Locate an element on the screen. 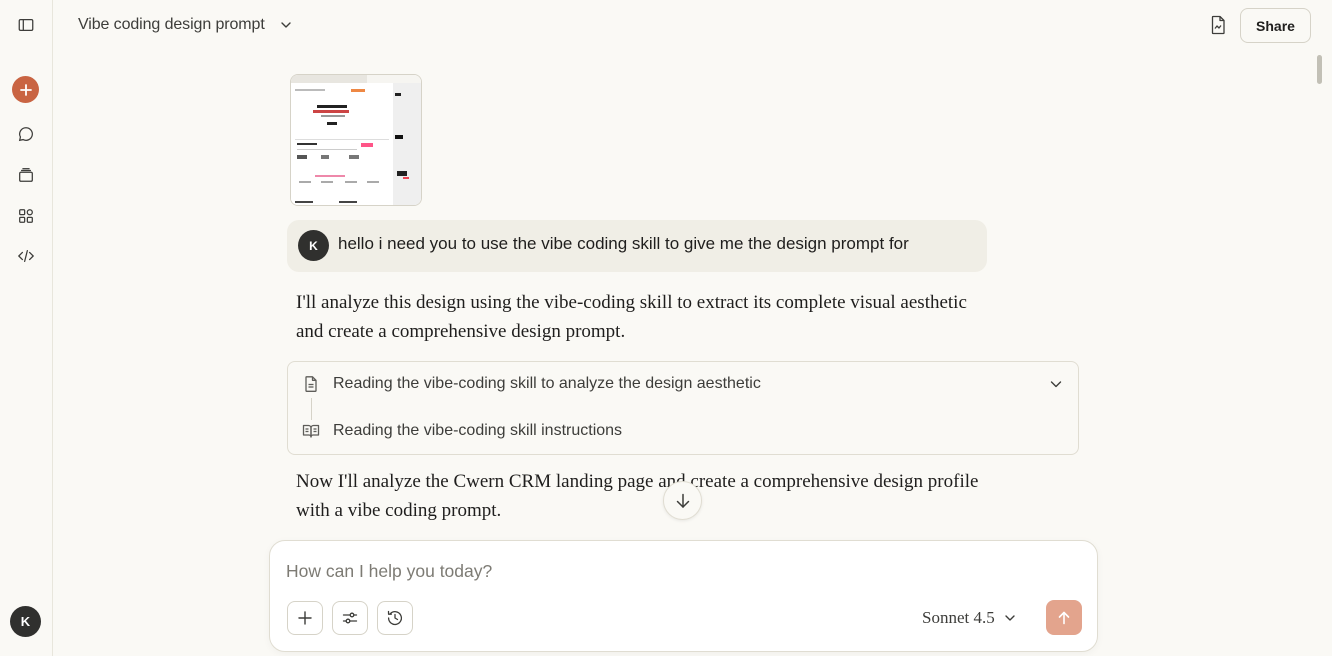 The width and height of the screenshot is (1332, 656). arrow-up-icon is located at coordinates (1064, 617).